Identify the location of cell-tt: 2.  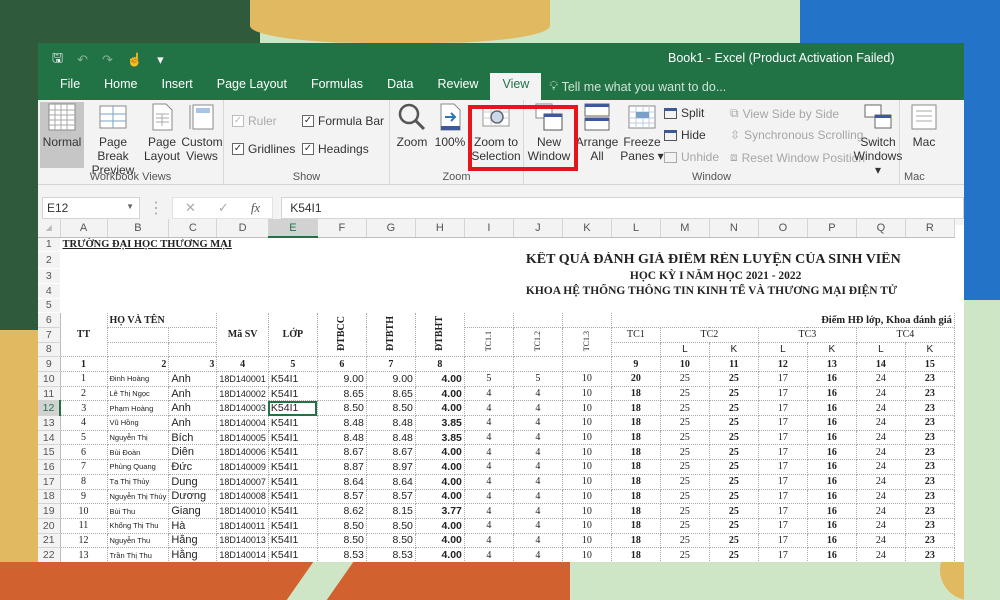
(83, 393).